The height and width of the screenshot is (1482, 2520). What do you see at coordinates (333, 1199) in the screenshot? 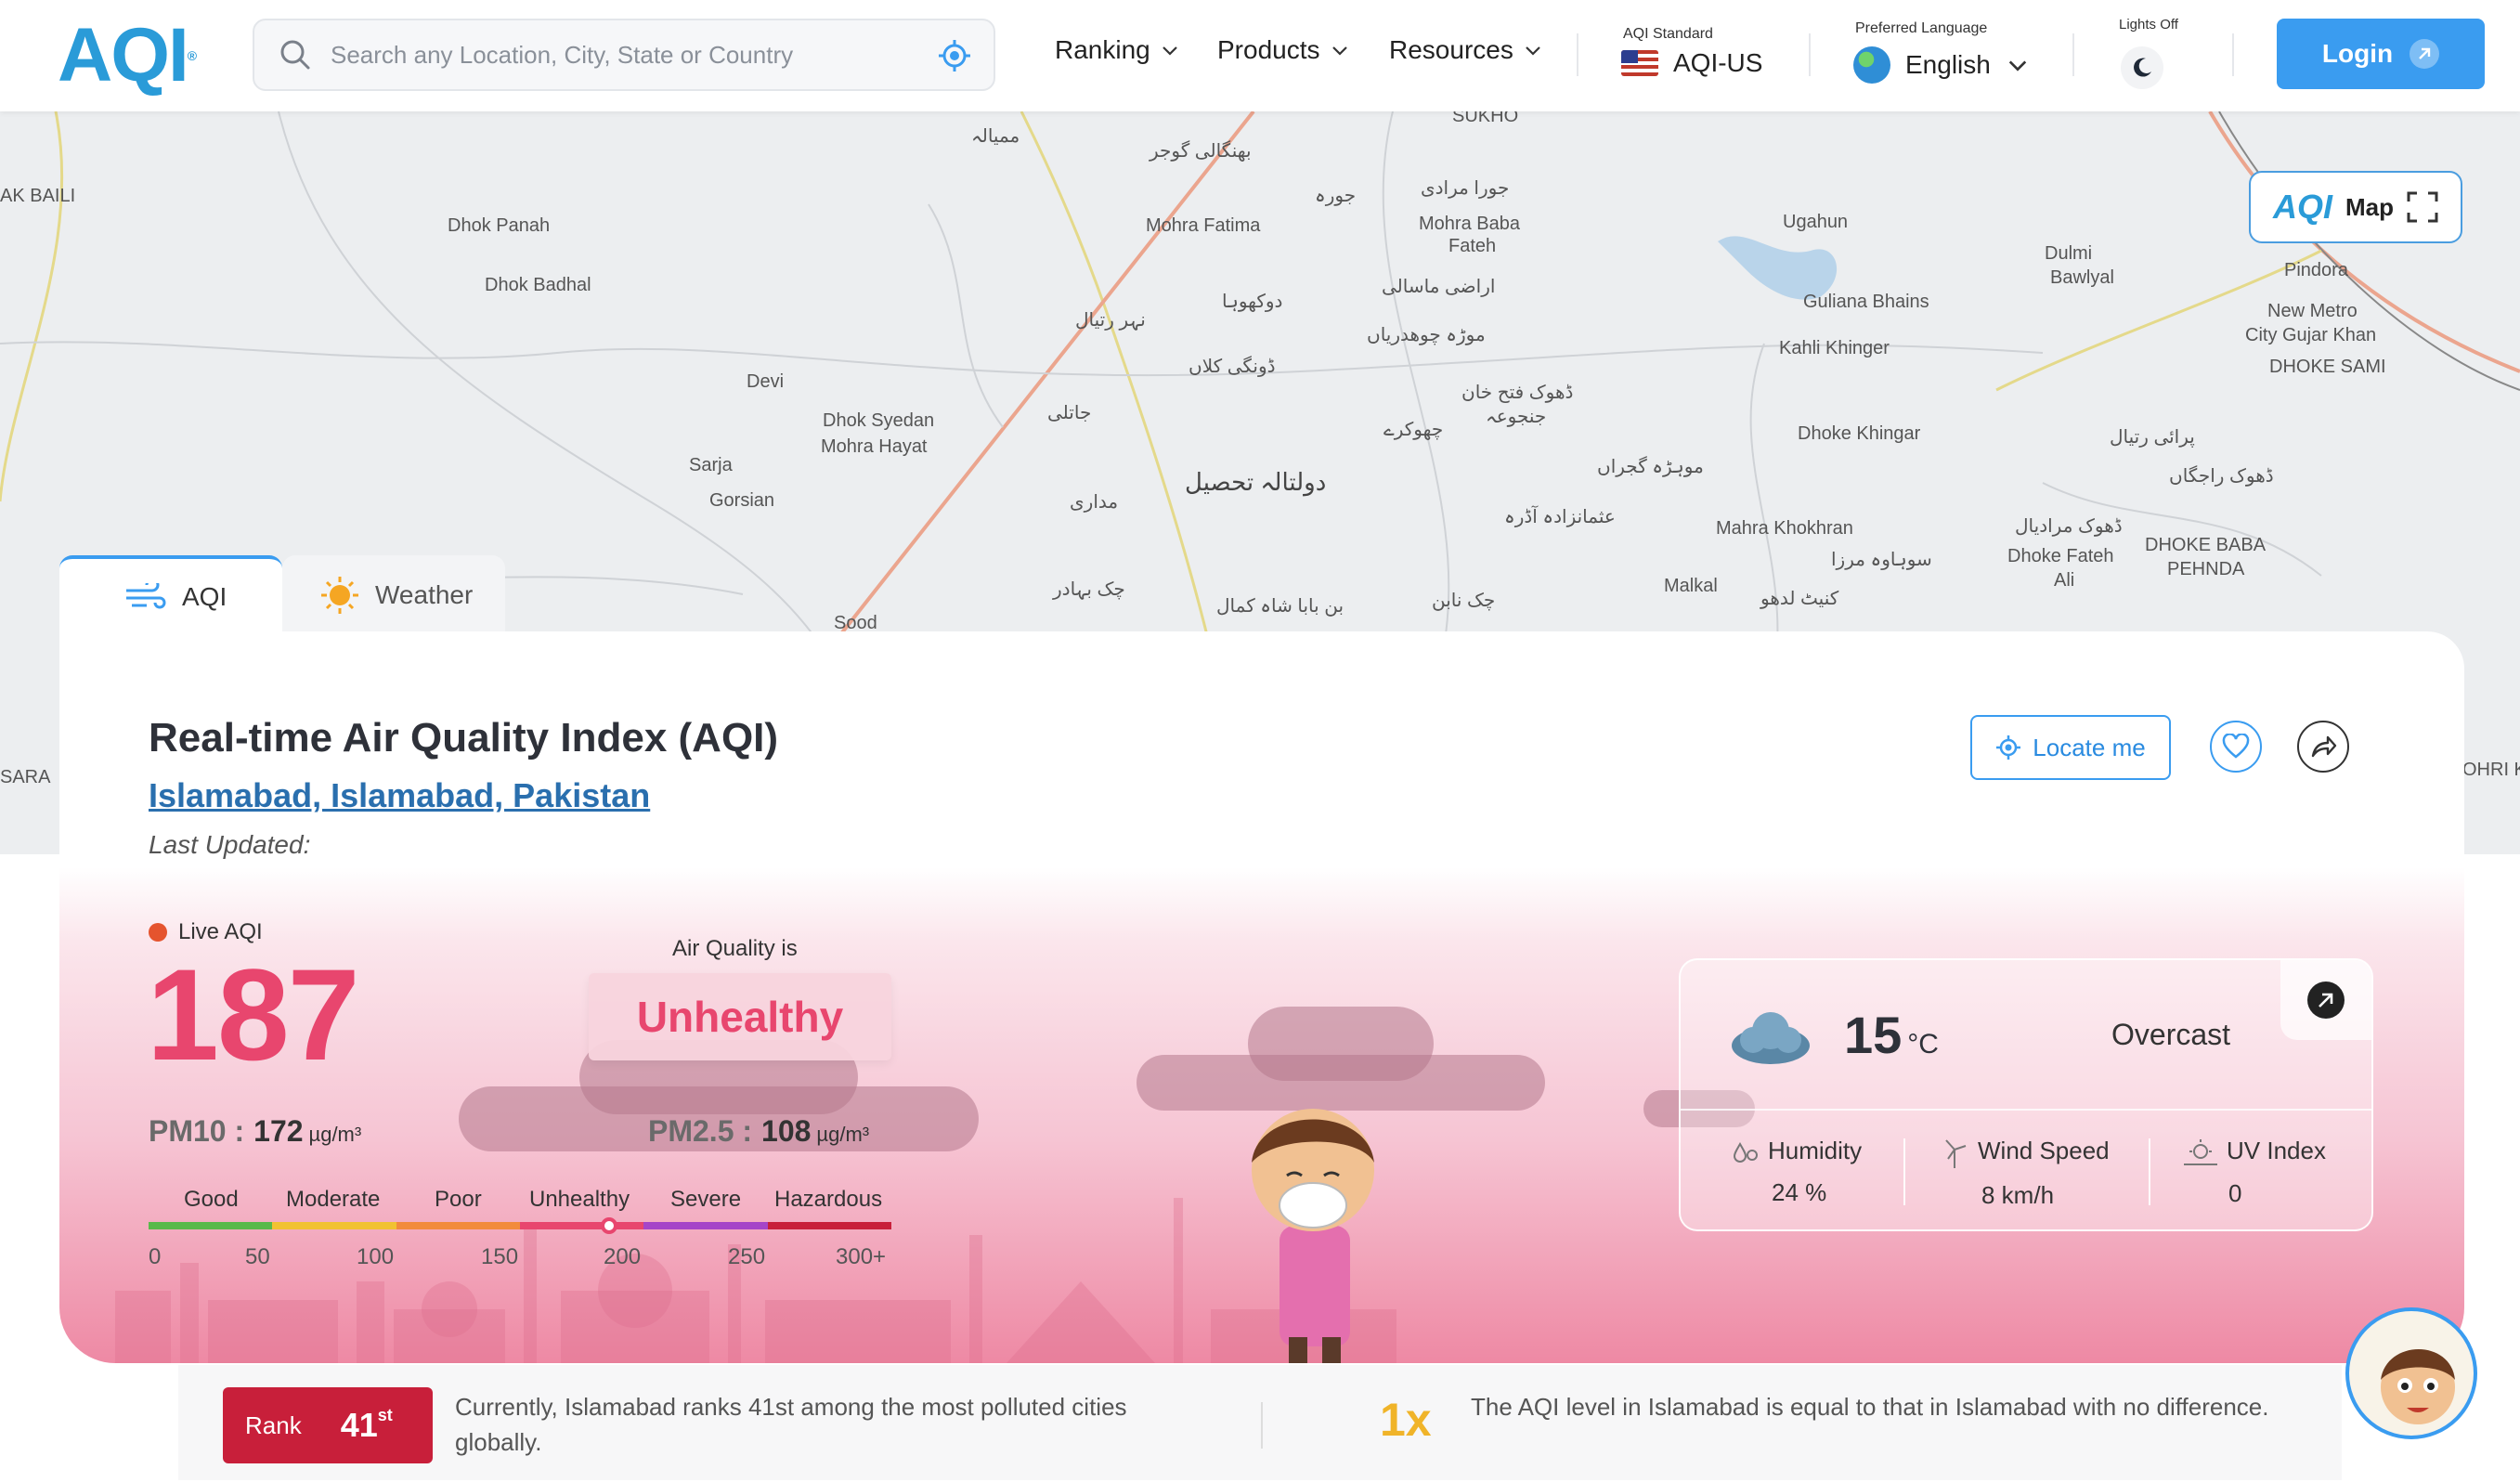
I see `scale-label: Moderate` at bounding box center [333, 1199].